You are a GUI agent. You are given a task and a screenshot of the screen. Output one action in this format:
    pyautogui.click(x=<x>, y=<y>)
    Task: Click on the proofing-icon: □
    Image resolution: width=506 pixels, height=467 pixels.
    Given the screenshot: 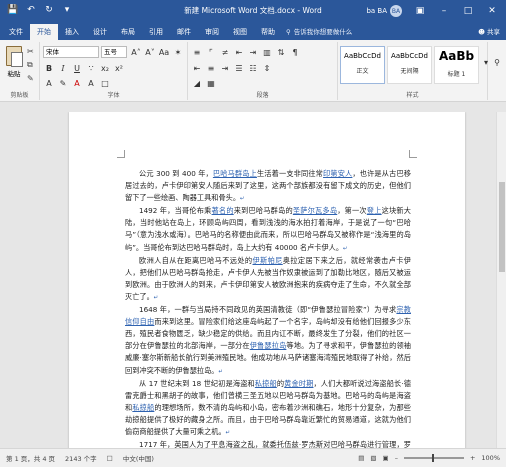 What is the action you would take?
    pyautogui.click(x=110, y=458)
    